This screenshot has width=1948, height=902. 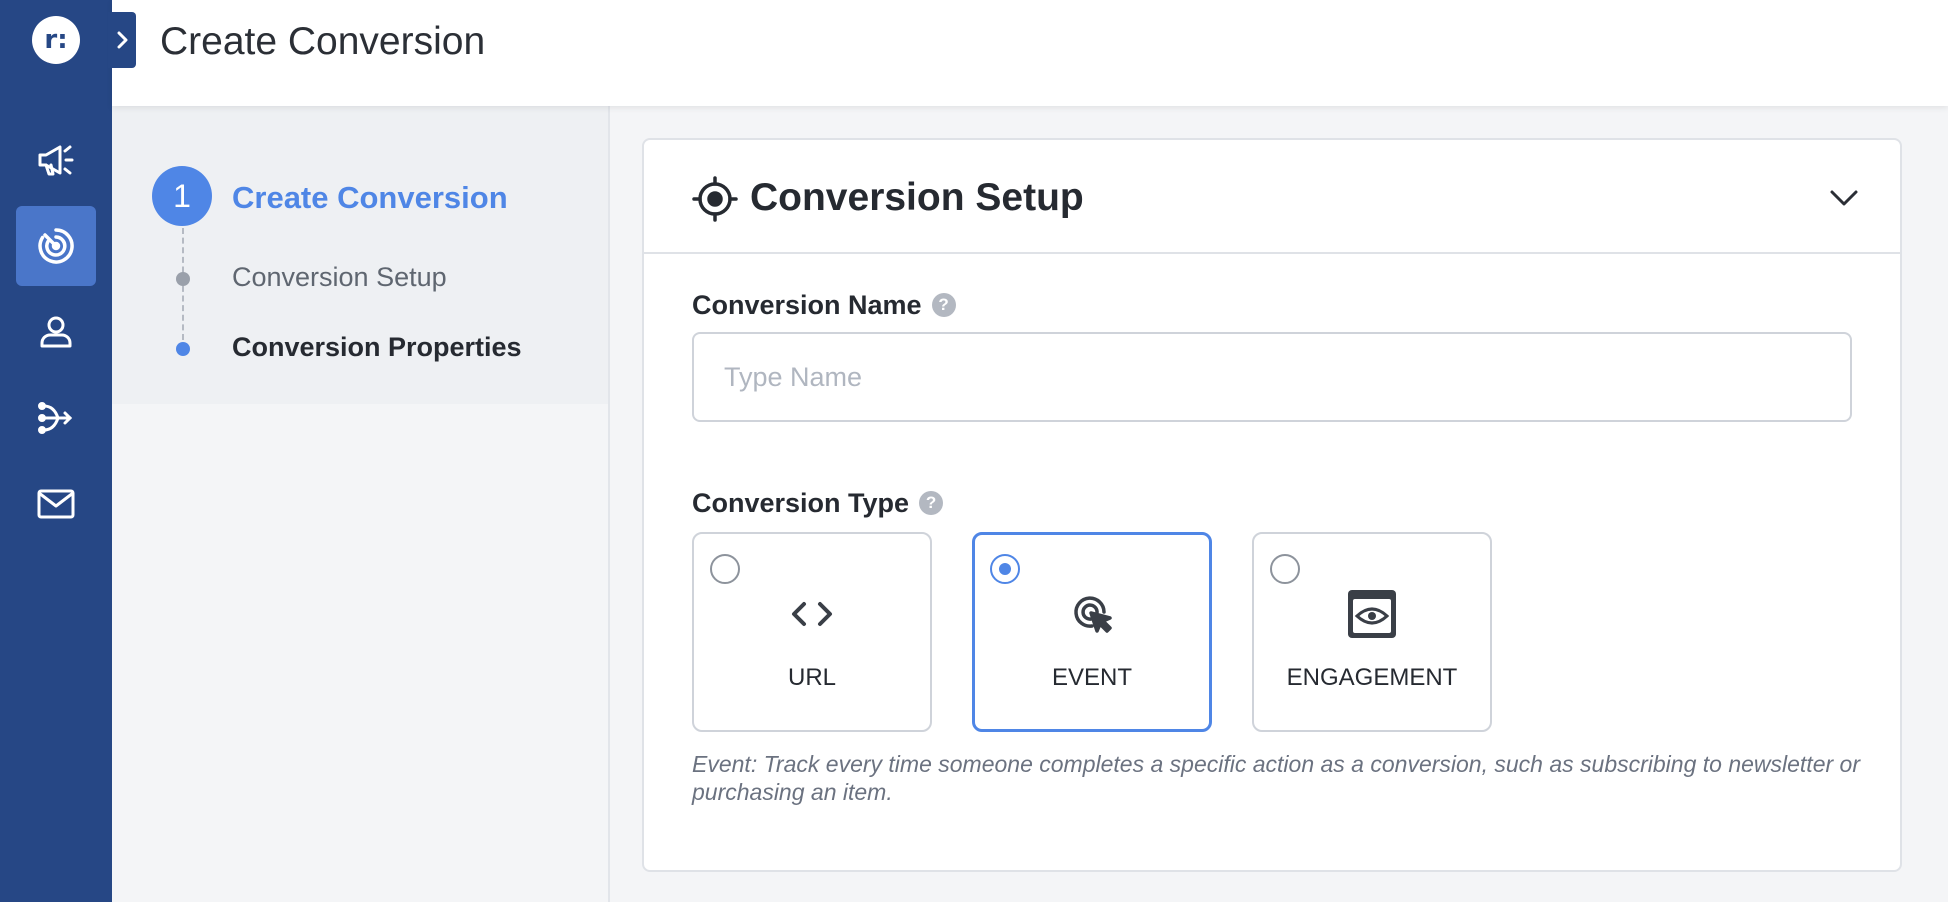 What do you see at coordinates (1272, 197) in the screenshot?
I see `card-header: Conversion Setup` at bounding box center [1272, 197].